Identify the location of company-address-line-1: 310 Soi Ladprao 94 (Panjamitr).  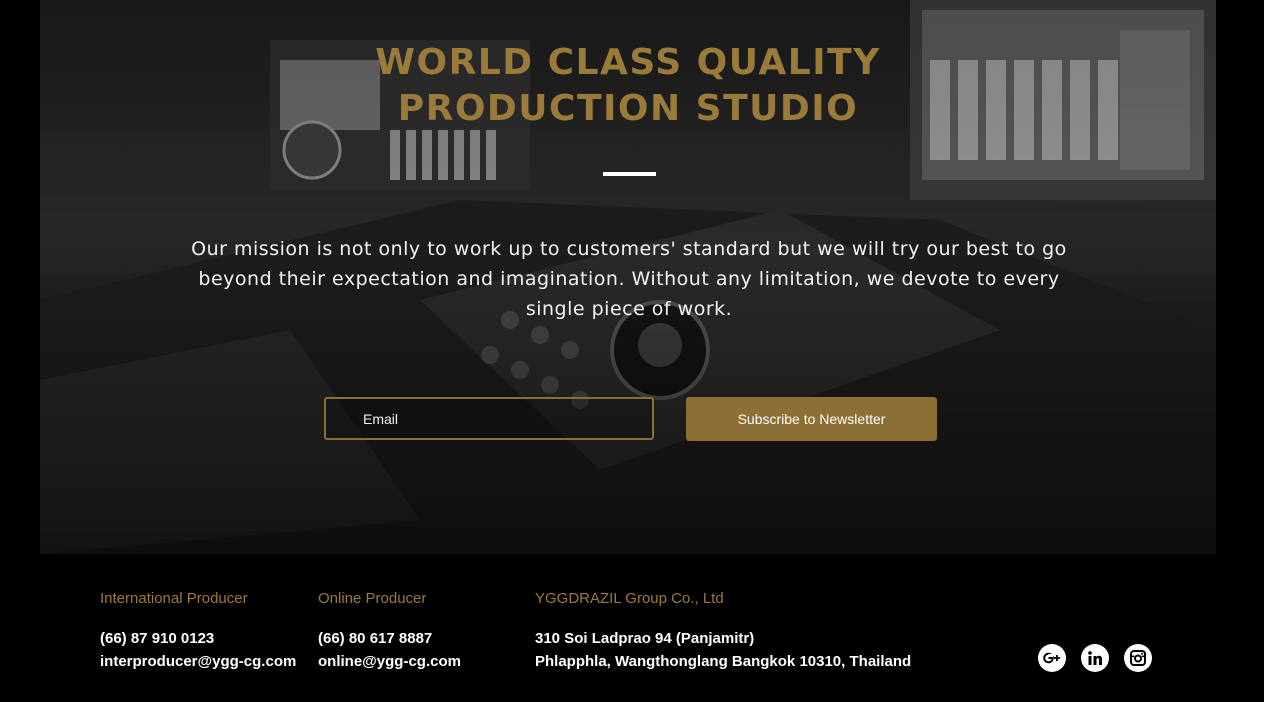
(645, 638).